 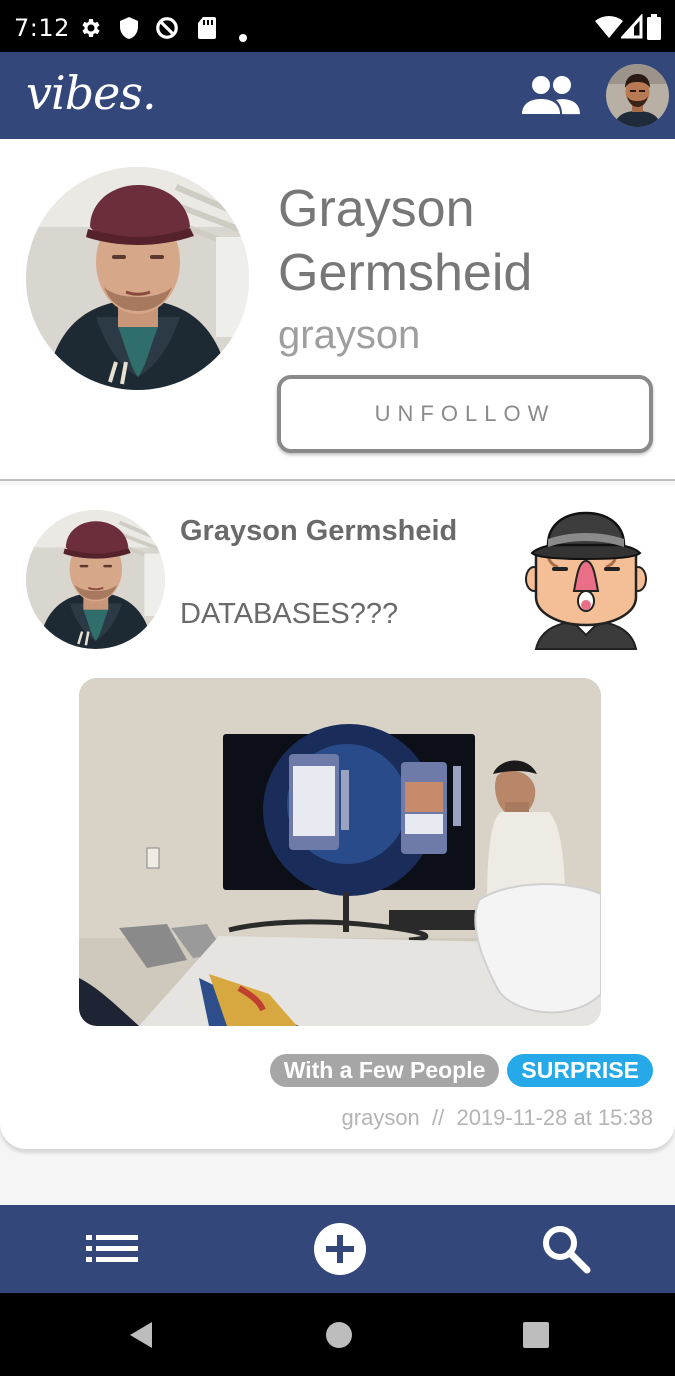 I want to click on battery-icon, so click(x=654, y=27).